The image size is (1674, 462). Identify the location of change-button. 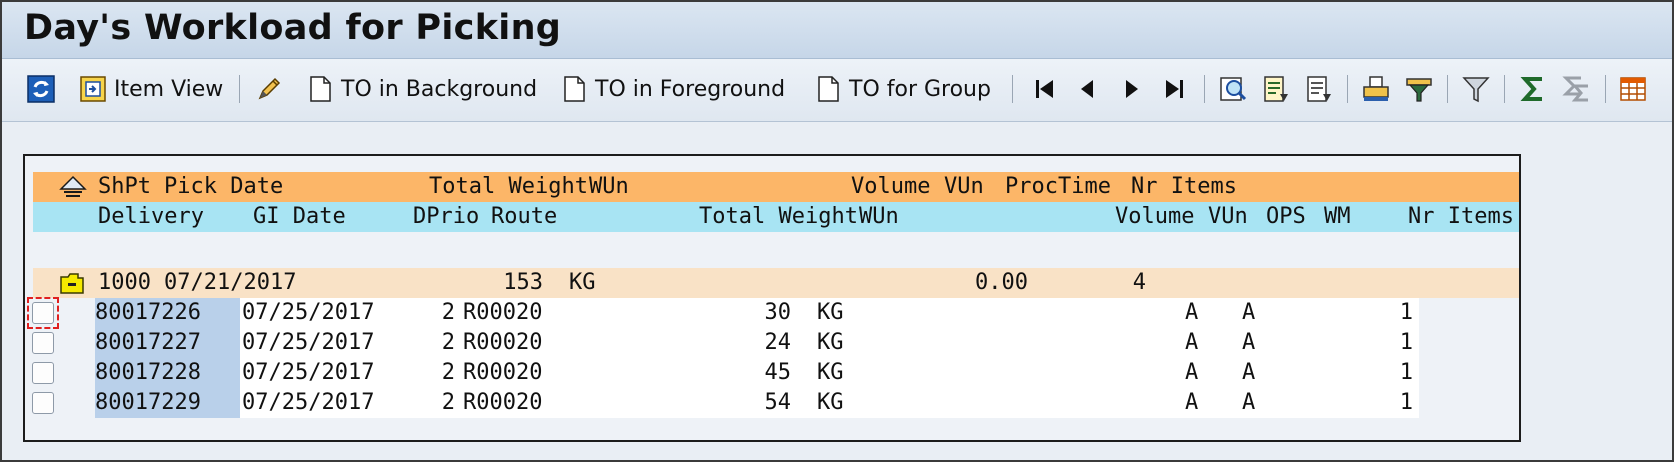
(269, 89).